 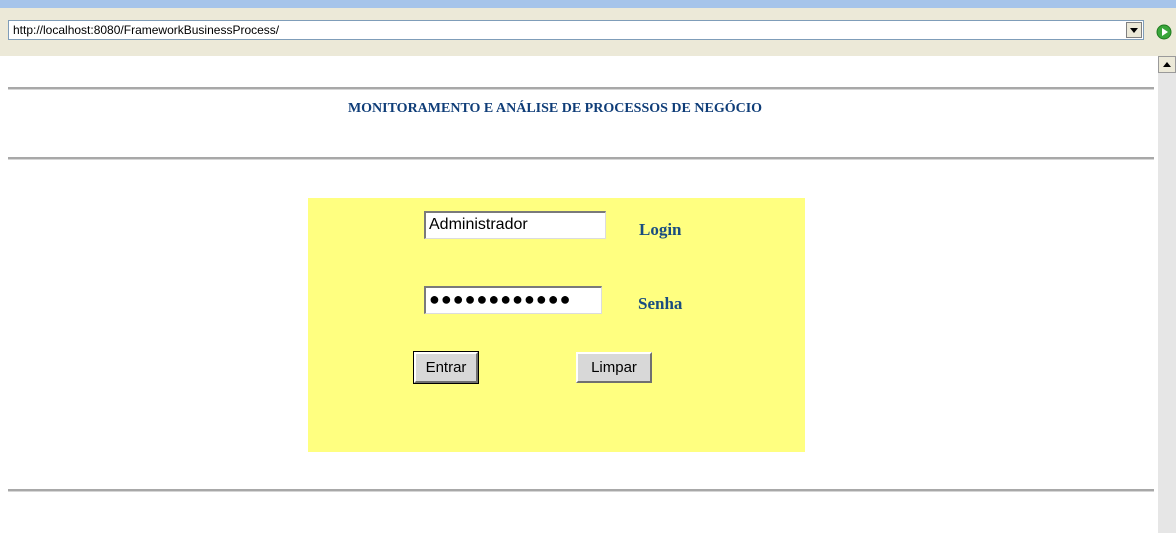 I want to click on divider-bottom, so click(x=581, y=490).